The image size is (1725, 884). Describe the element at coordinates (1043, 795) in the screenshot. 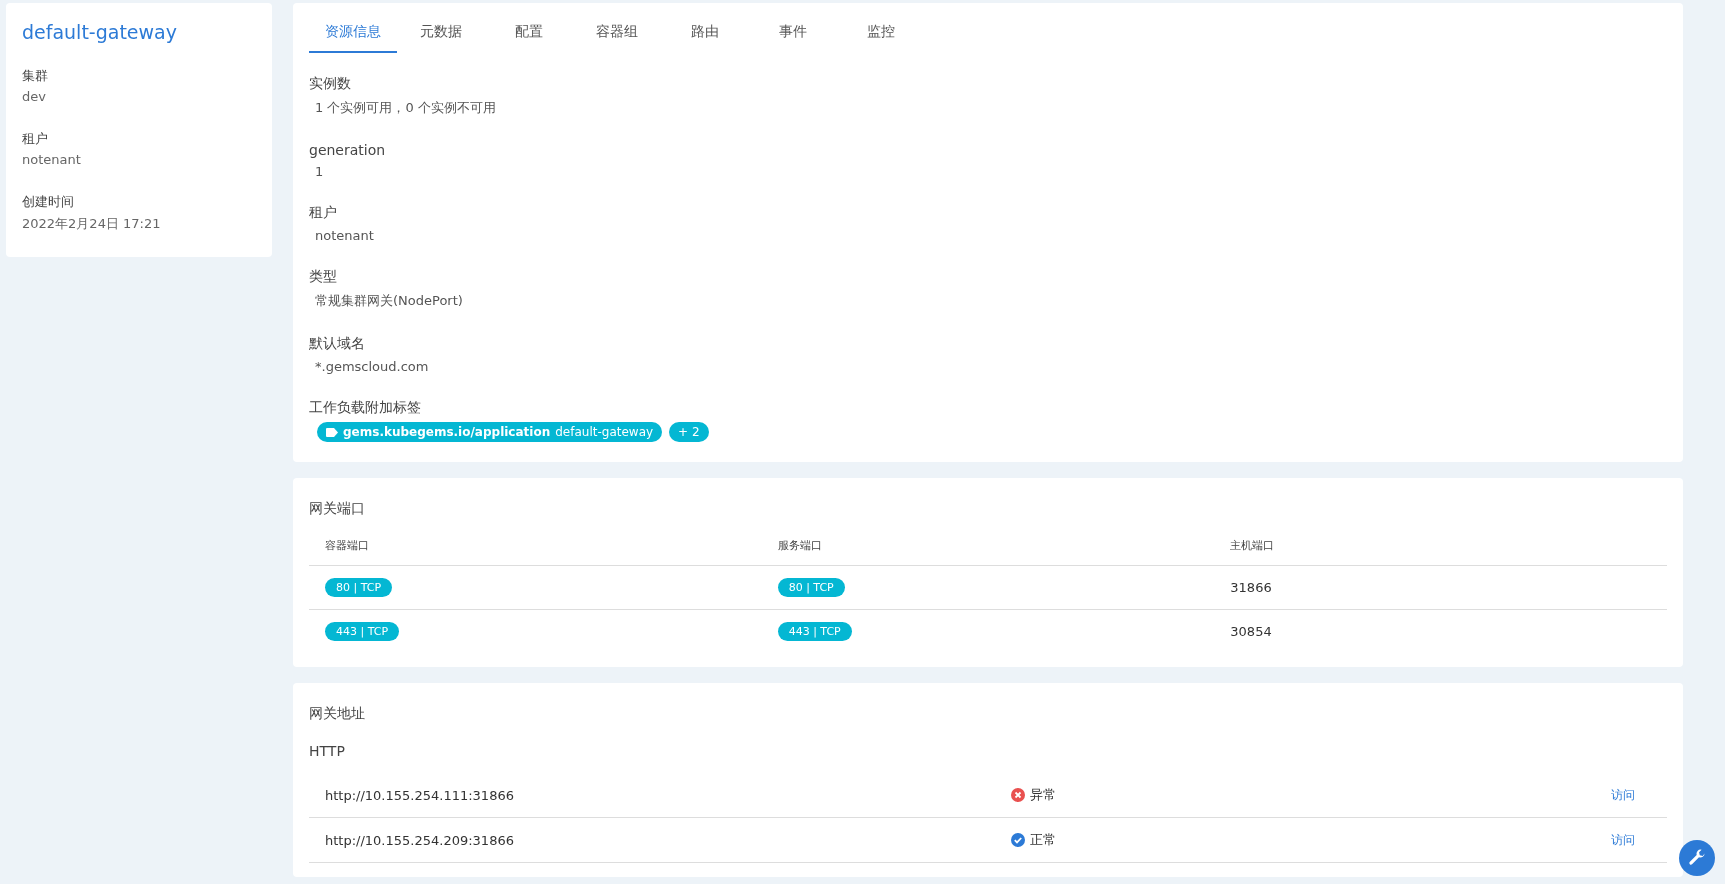

I see `status-text: 异常` at that location.